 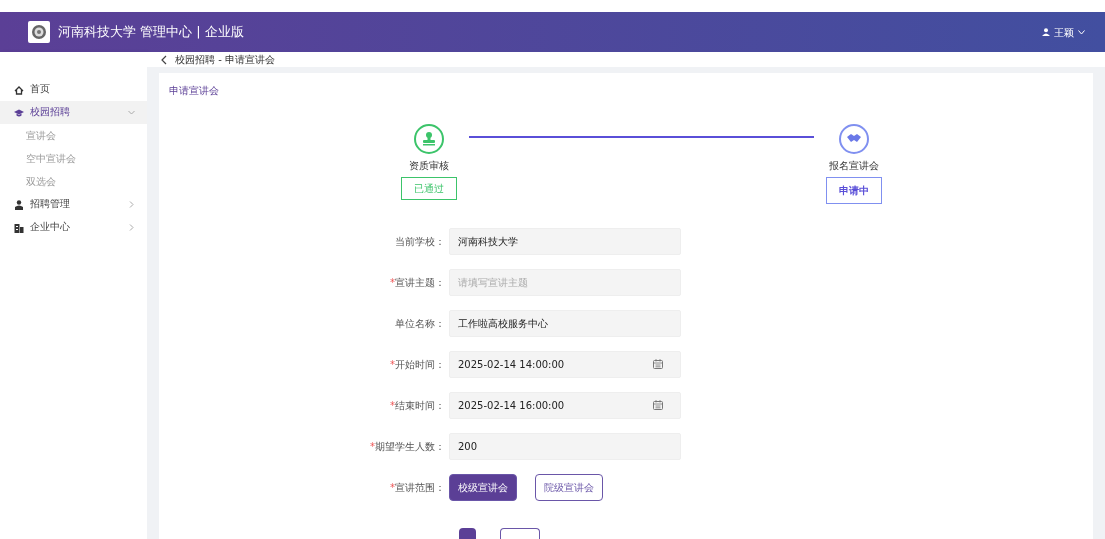 What do you see at coordinates (429, 188) in the screenshot?
I see `step-status: 已通过` at bounding box center [429, 188].